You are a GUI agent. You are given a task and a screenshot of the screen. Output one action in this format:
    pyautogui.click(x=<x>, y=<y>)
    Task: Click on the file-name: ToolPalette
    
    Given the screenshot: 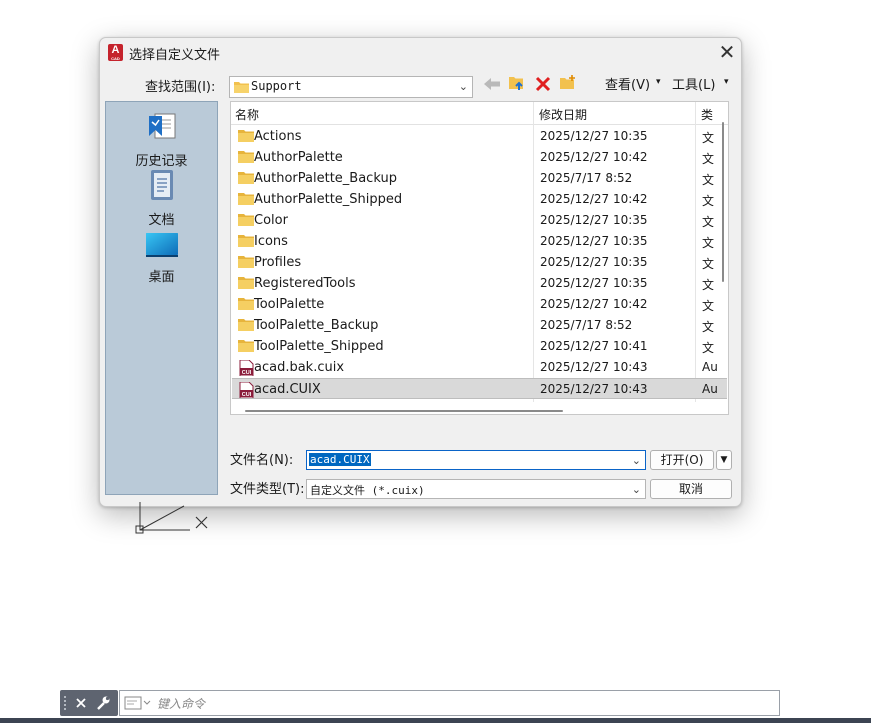 What is the action you would take?
    pyautogui.click(x=289, y=304)
    